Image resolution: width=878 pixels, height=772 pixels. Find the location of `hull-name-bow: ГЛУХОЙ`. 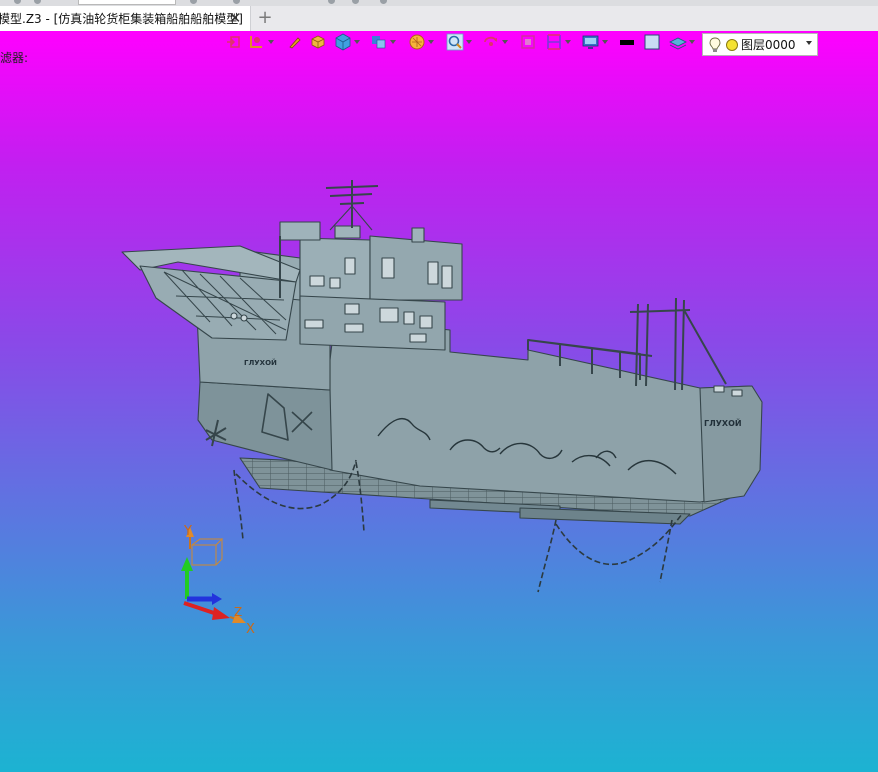

hull-name-bow: ГЛУХОЙ is located at coordinates (723, 422).